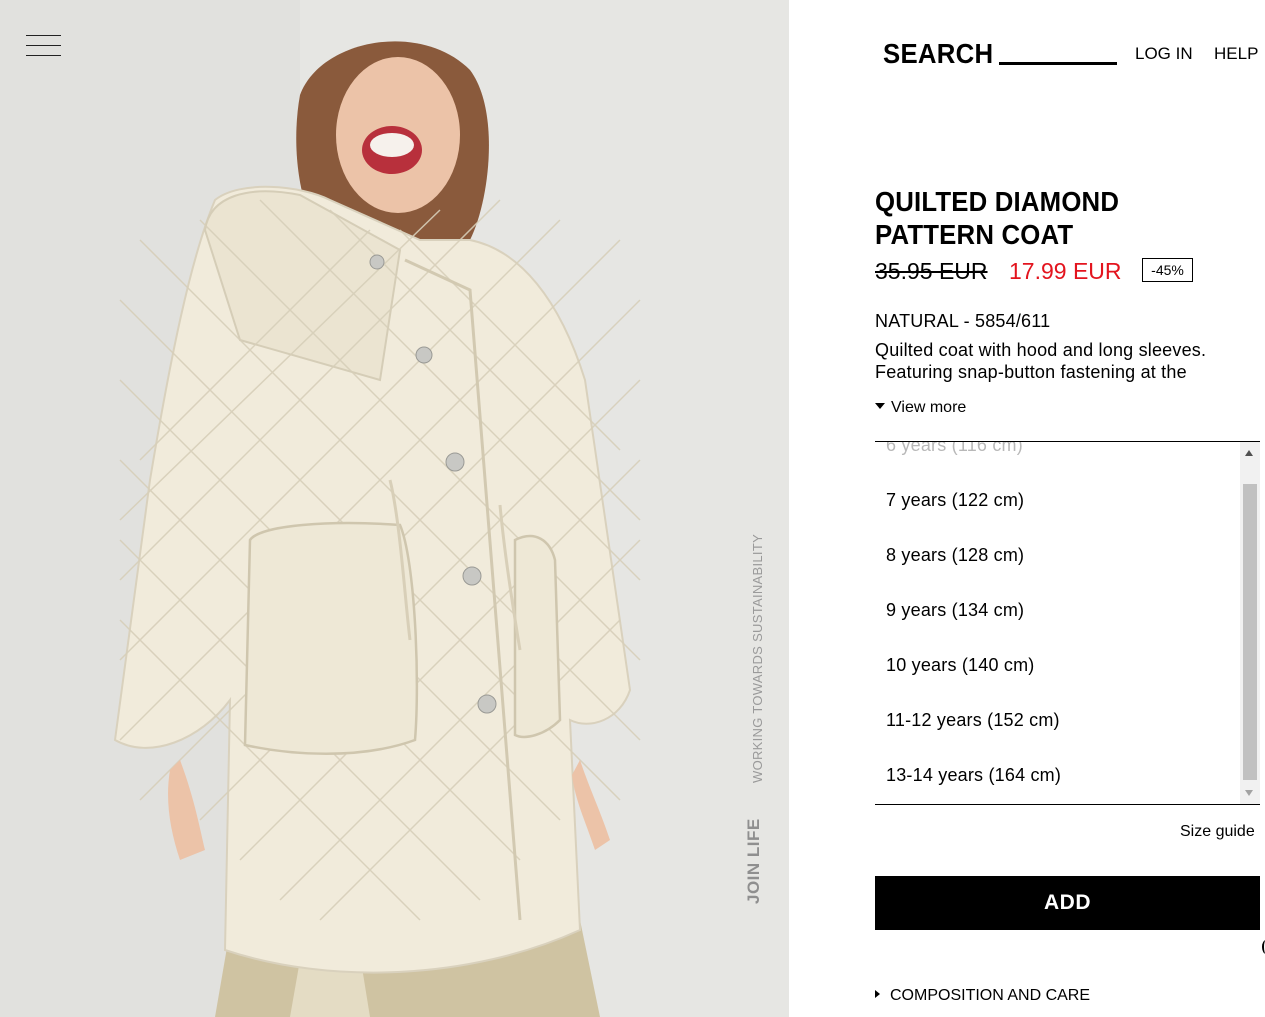  Describe the element at coordinates (1217, 832) in the screenshot. I see `size-guide-link: Size guide` at that location.